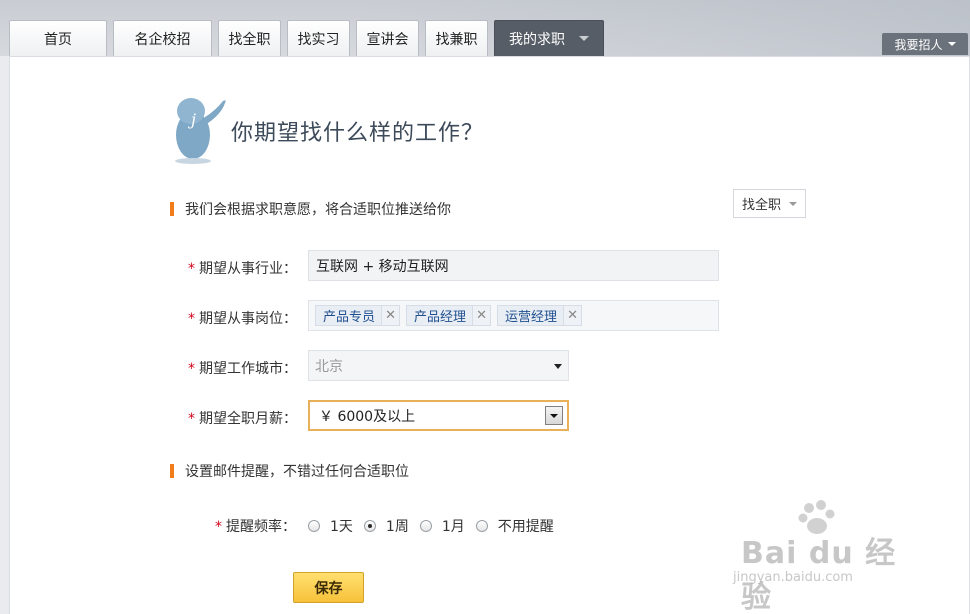  I want to click on top-navigation: 首页 名企校招 找全职 找实习 宣讲会 找兼职 我的求职 我要招人, so click(485, 28).